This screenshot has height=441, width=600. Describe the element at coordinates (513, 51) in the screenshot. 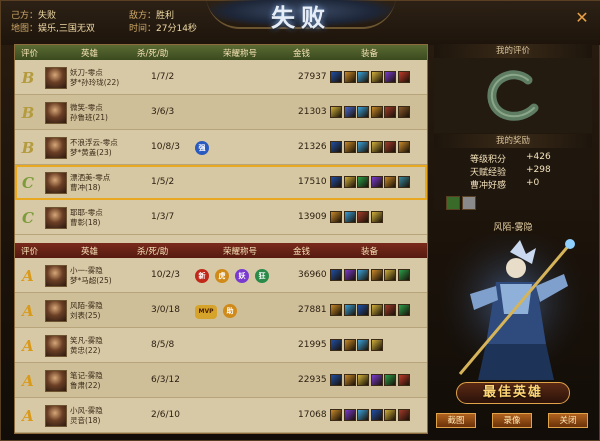

I see `my-rating-title: 我的评价` at that location.